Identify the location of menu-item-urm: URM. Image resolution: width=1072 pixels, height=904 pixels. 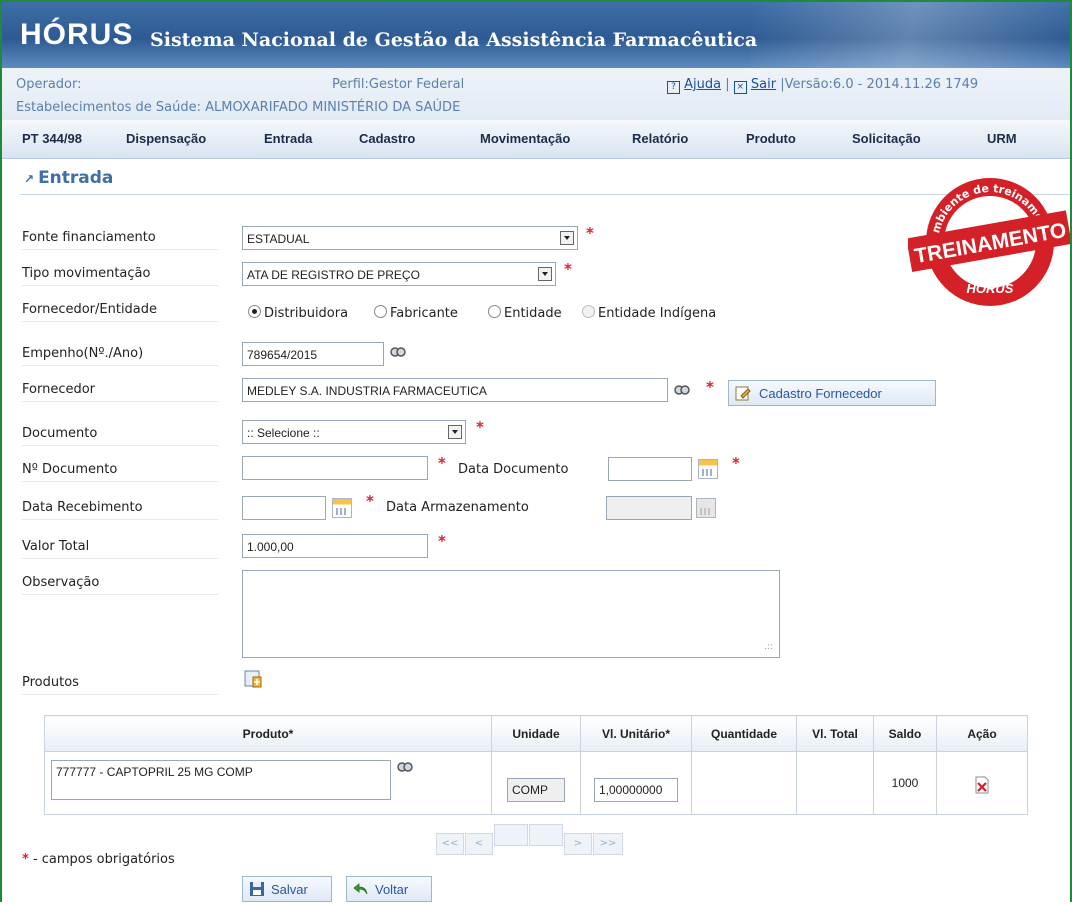
(1002, 138).